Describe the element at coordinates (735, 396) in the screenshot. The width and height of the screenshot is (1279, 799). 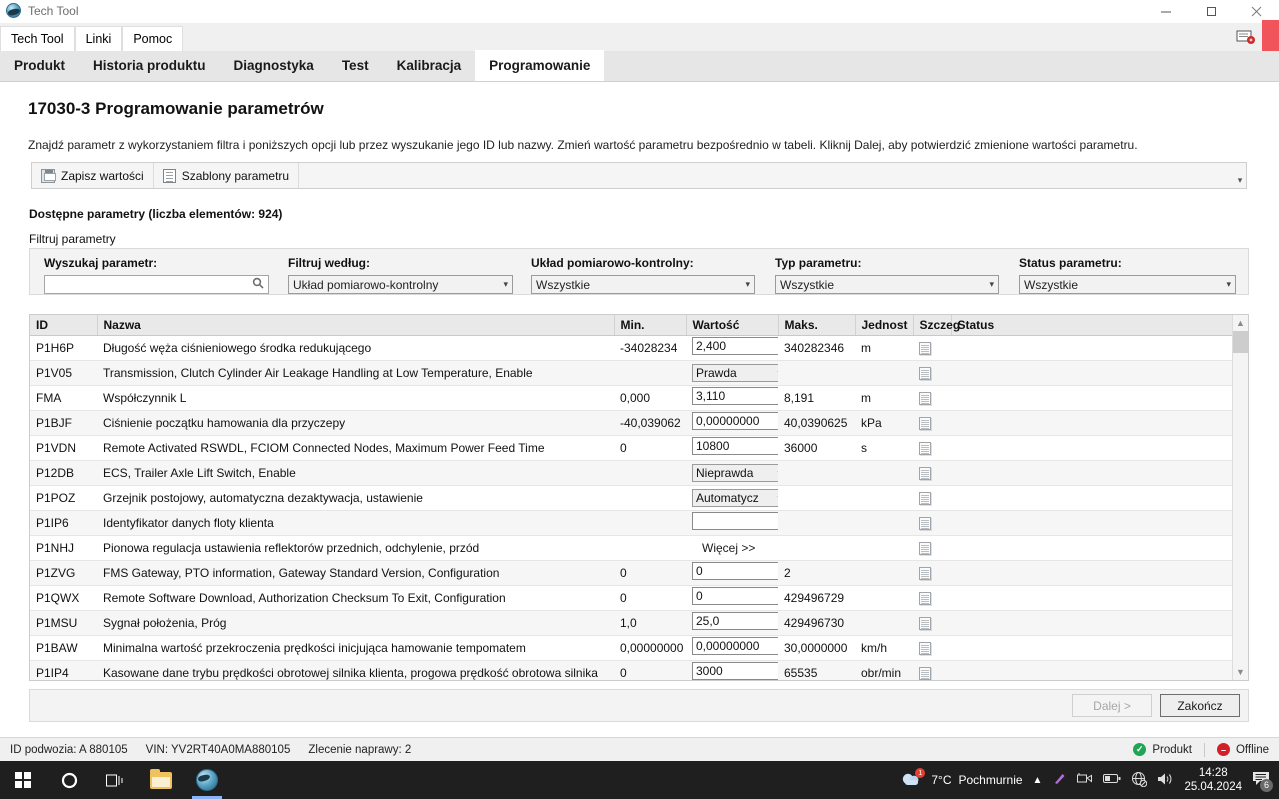
I see `parameter-value-input: 3,110` at that location.